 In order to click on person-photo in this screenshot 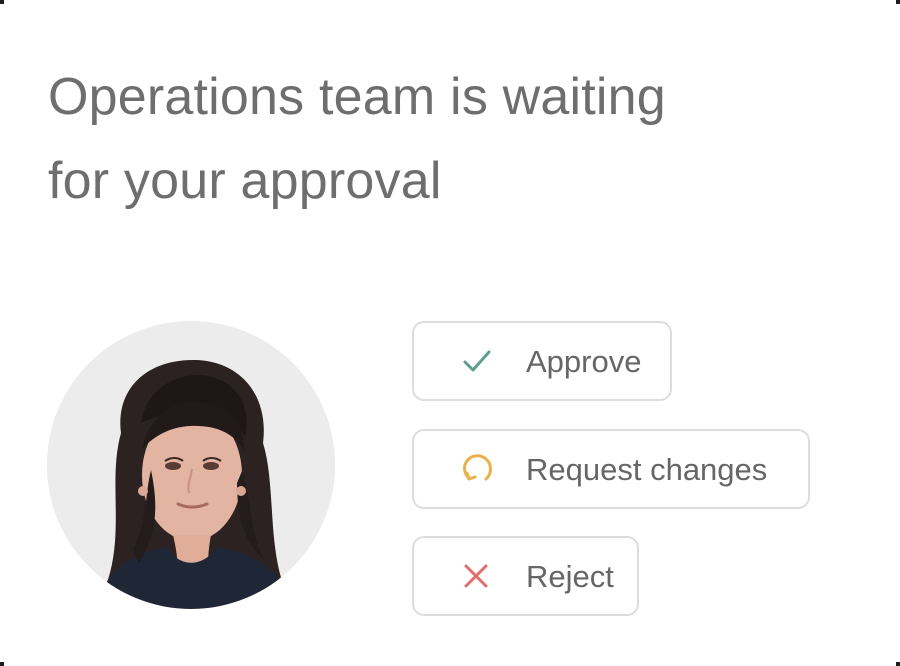, I will do `click(191, 465)`.